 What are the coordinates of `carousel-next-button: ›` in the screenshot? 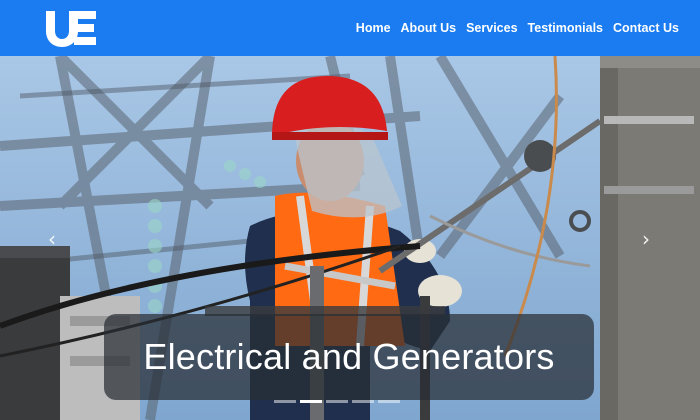 It's located at (646, 239).